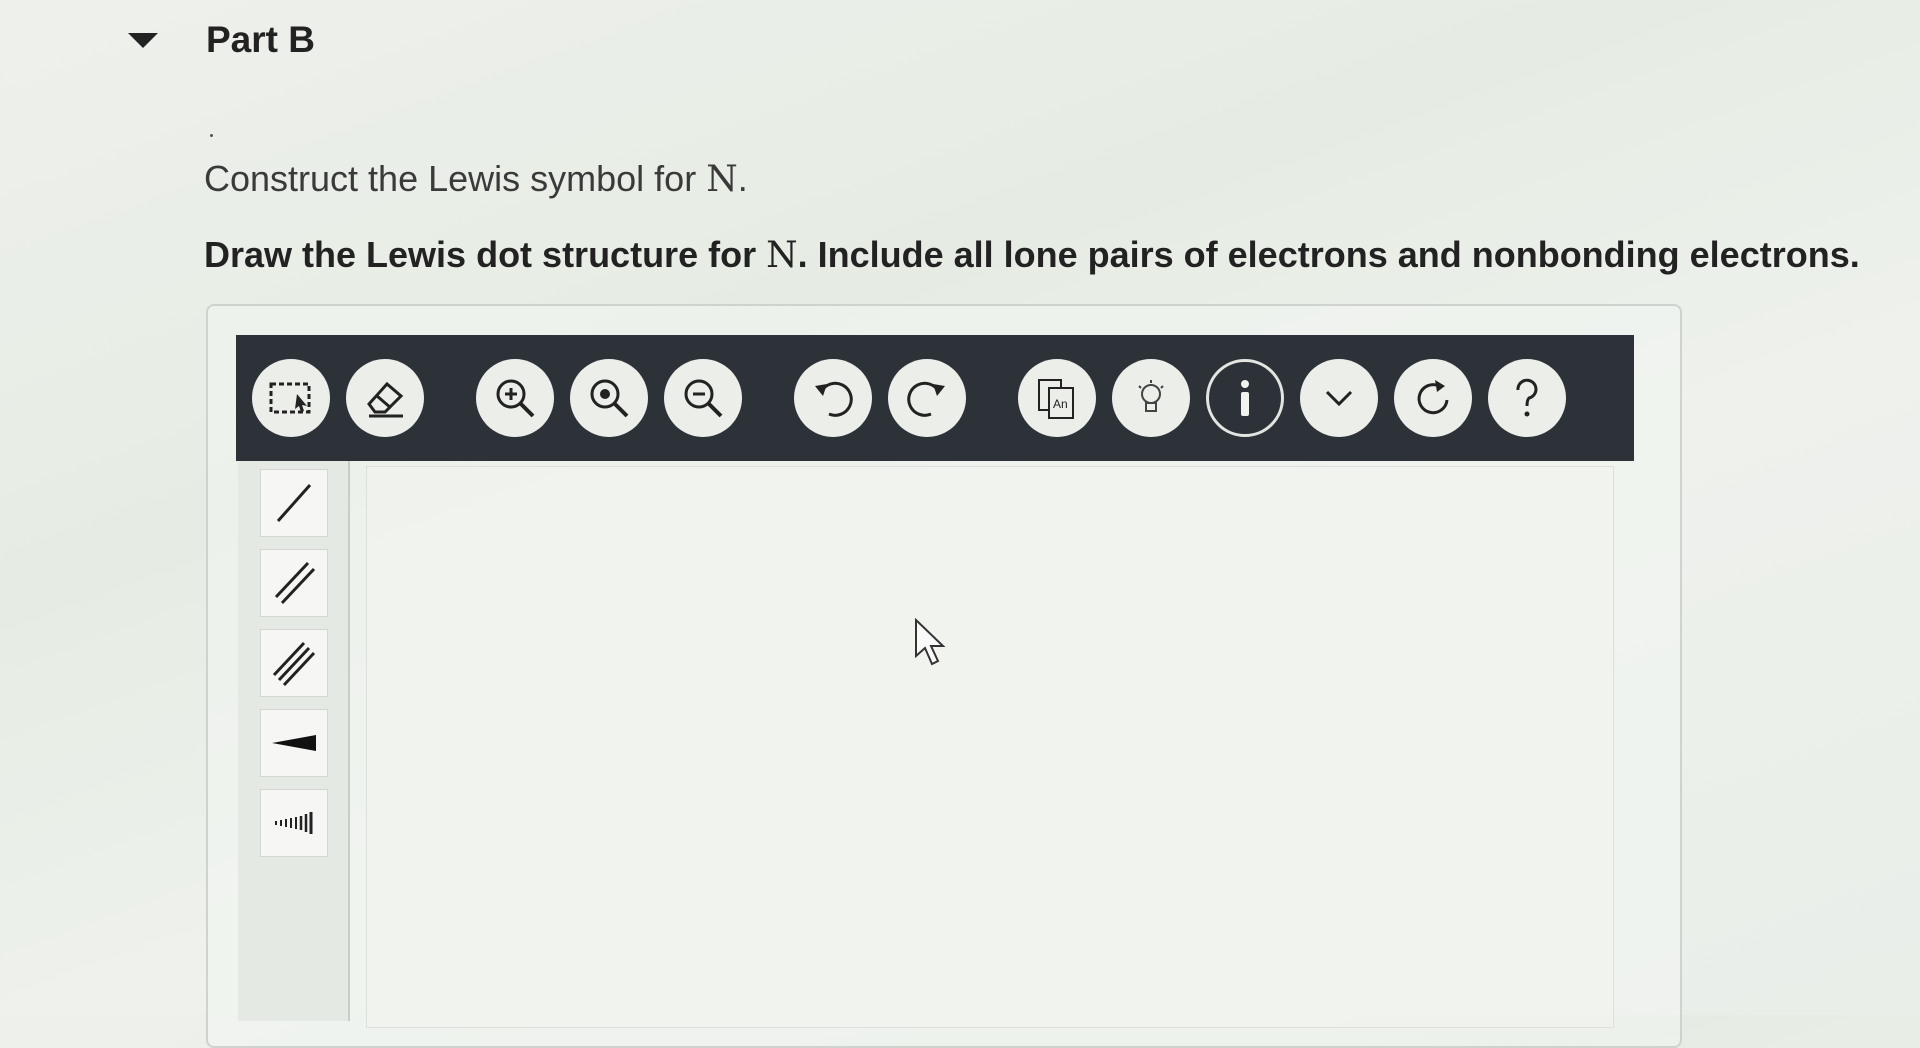 This screenshot has width=1920, height=1048. What do you see at coordinates (1060, 404) in the screenshot?
I see `template-label: An` at bounding box center [1060, 404].